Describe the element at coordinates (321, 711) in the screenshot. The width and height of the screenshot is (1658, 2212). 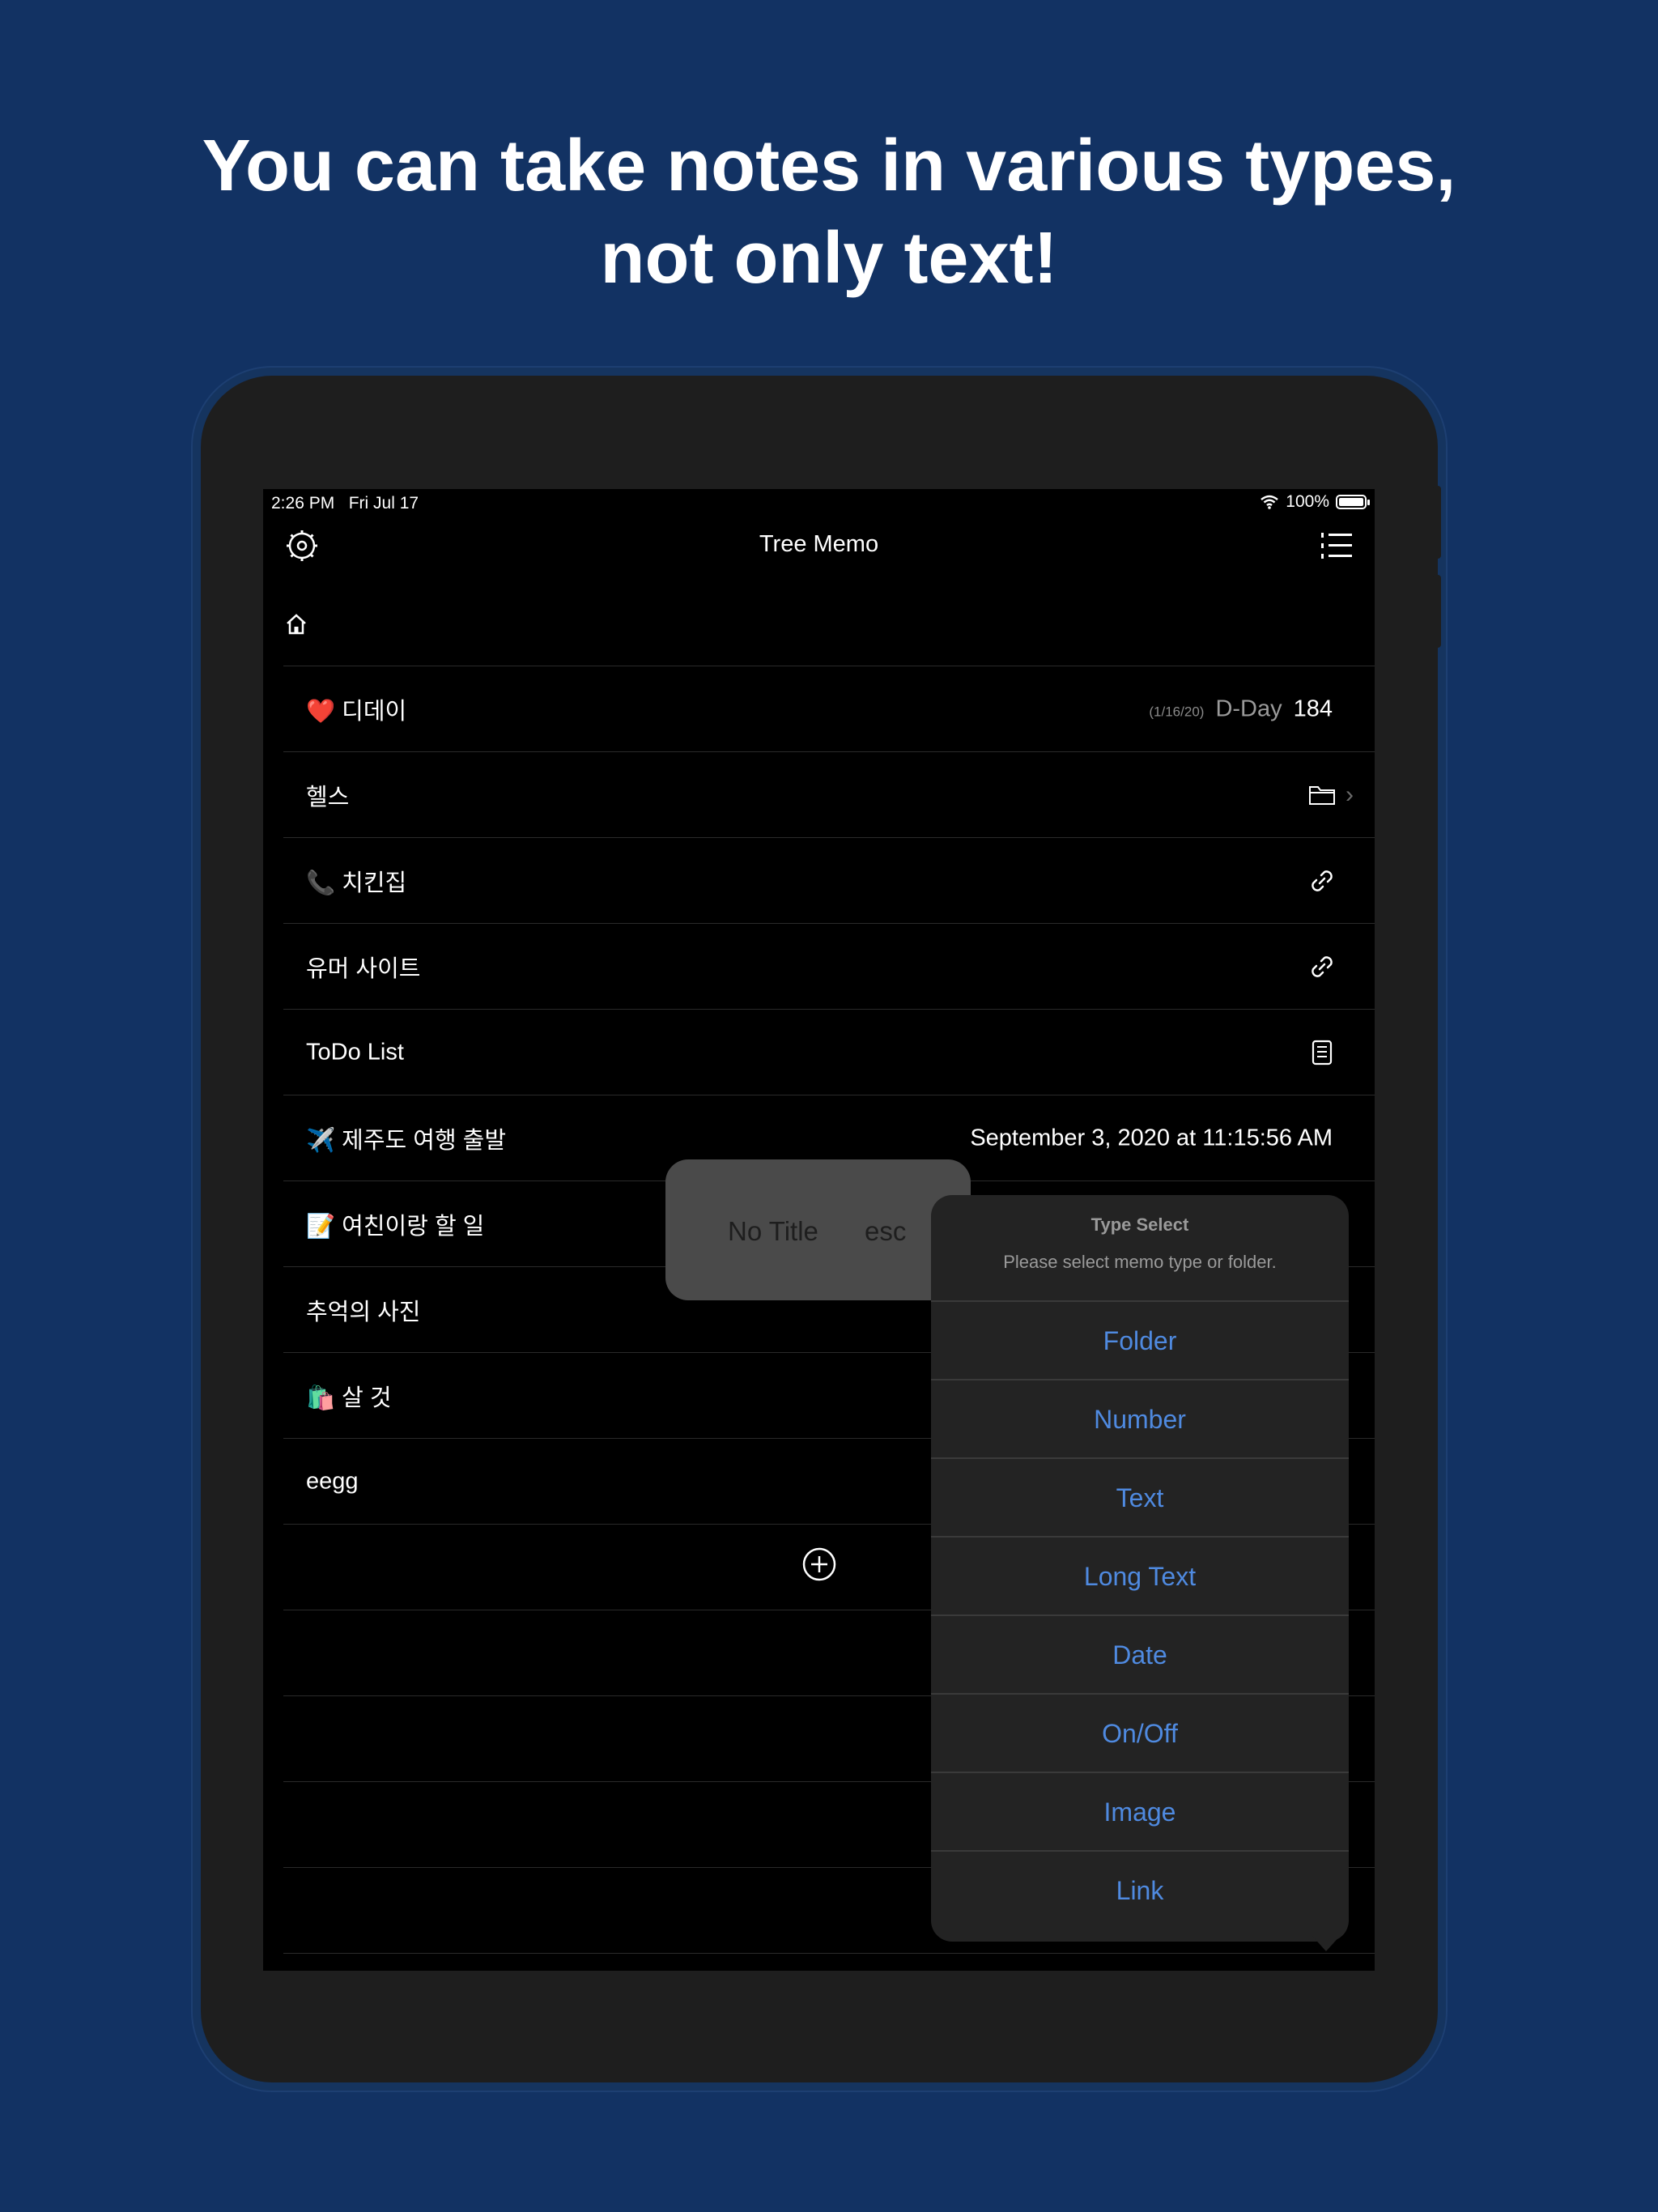
I see `heart-emoji: ❤️` at that location.